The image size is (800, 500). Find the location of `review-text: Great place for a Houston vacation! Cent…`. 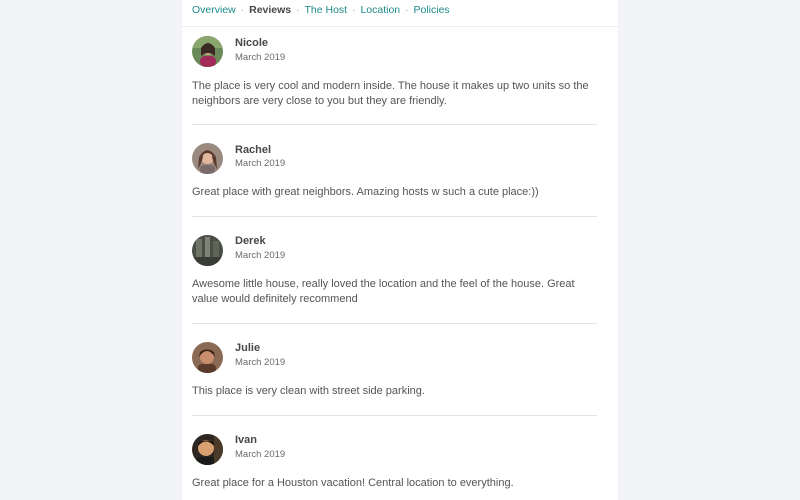

review-text: Great place for a Houston vacation! Cent… is located at coordinates (353, 483).